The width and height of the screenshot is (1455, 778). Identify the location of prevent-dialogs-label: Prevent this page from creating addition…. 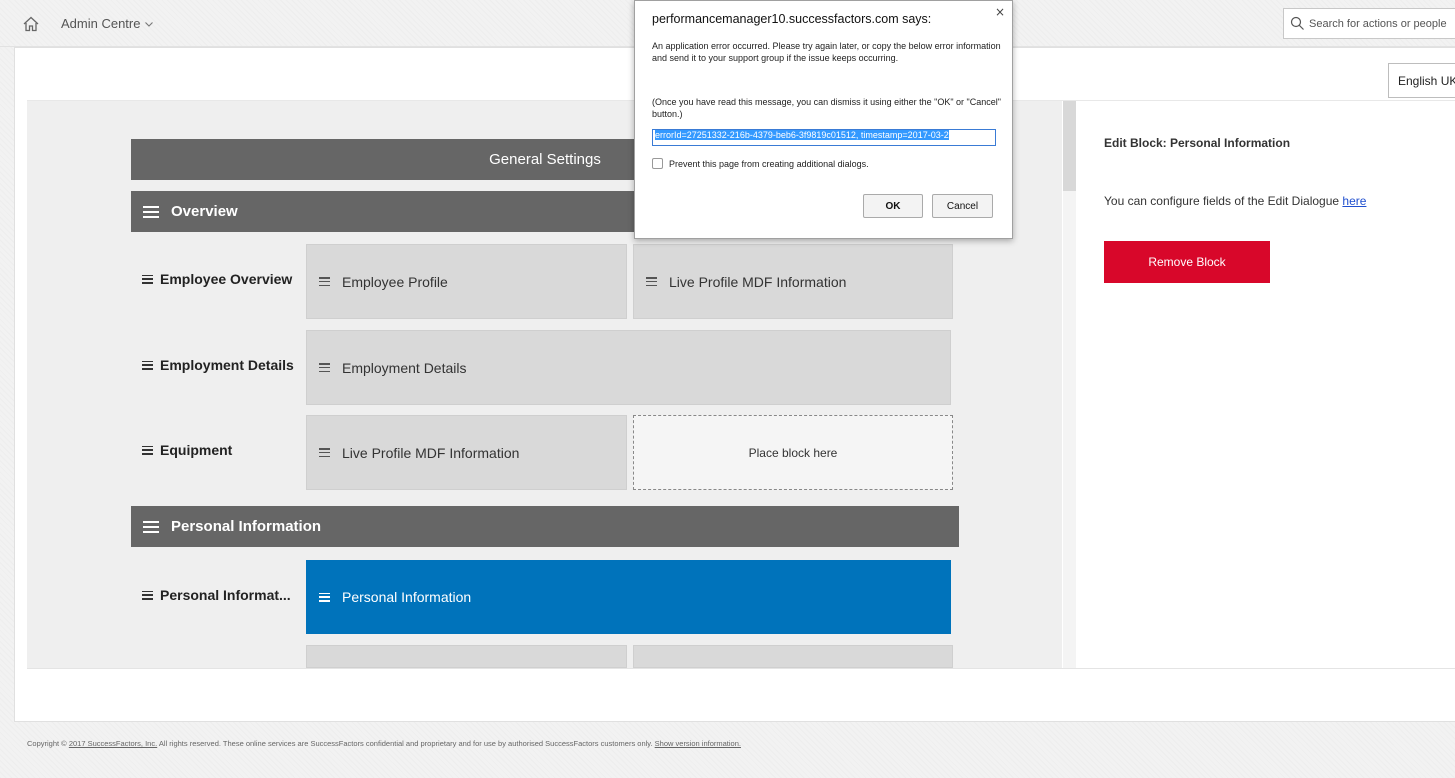
(769, 163).